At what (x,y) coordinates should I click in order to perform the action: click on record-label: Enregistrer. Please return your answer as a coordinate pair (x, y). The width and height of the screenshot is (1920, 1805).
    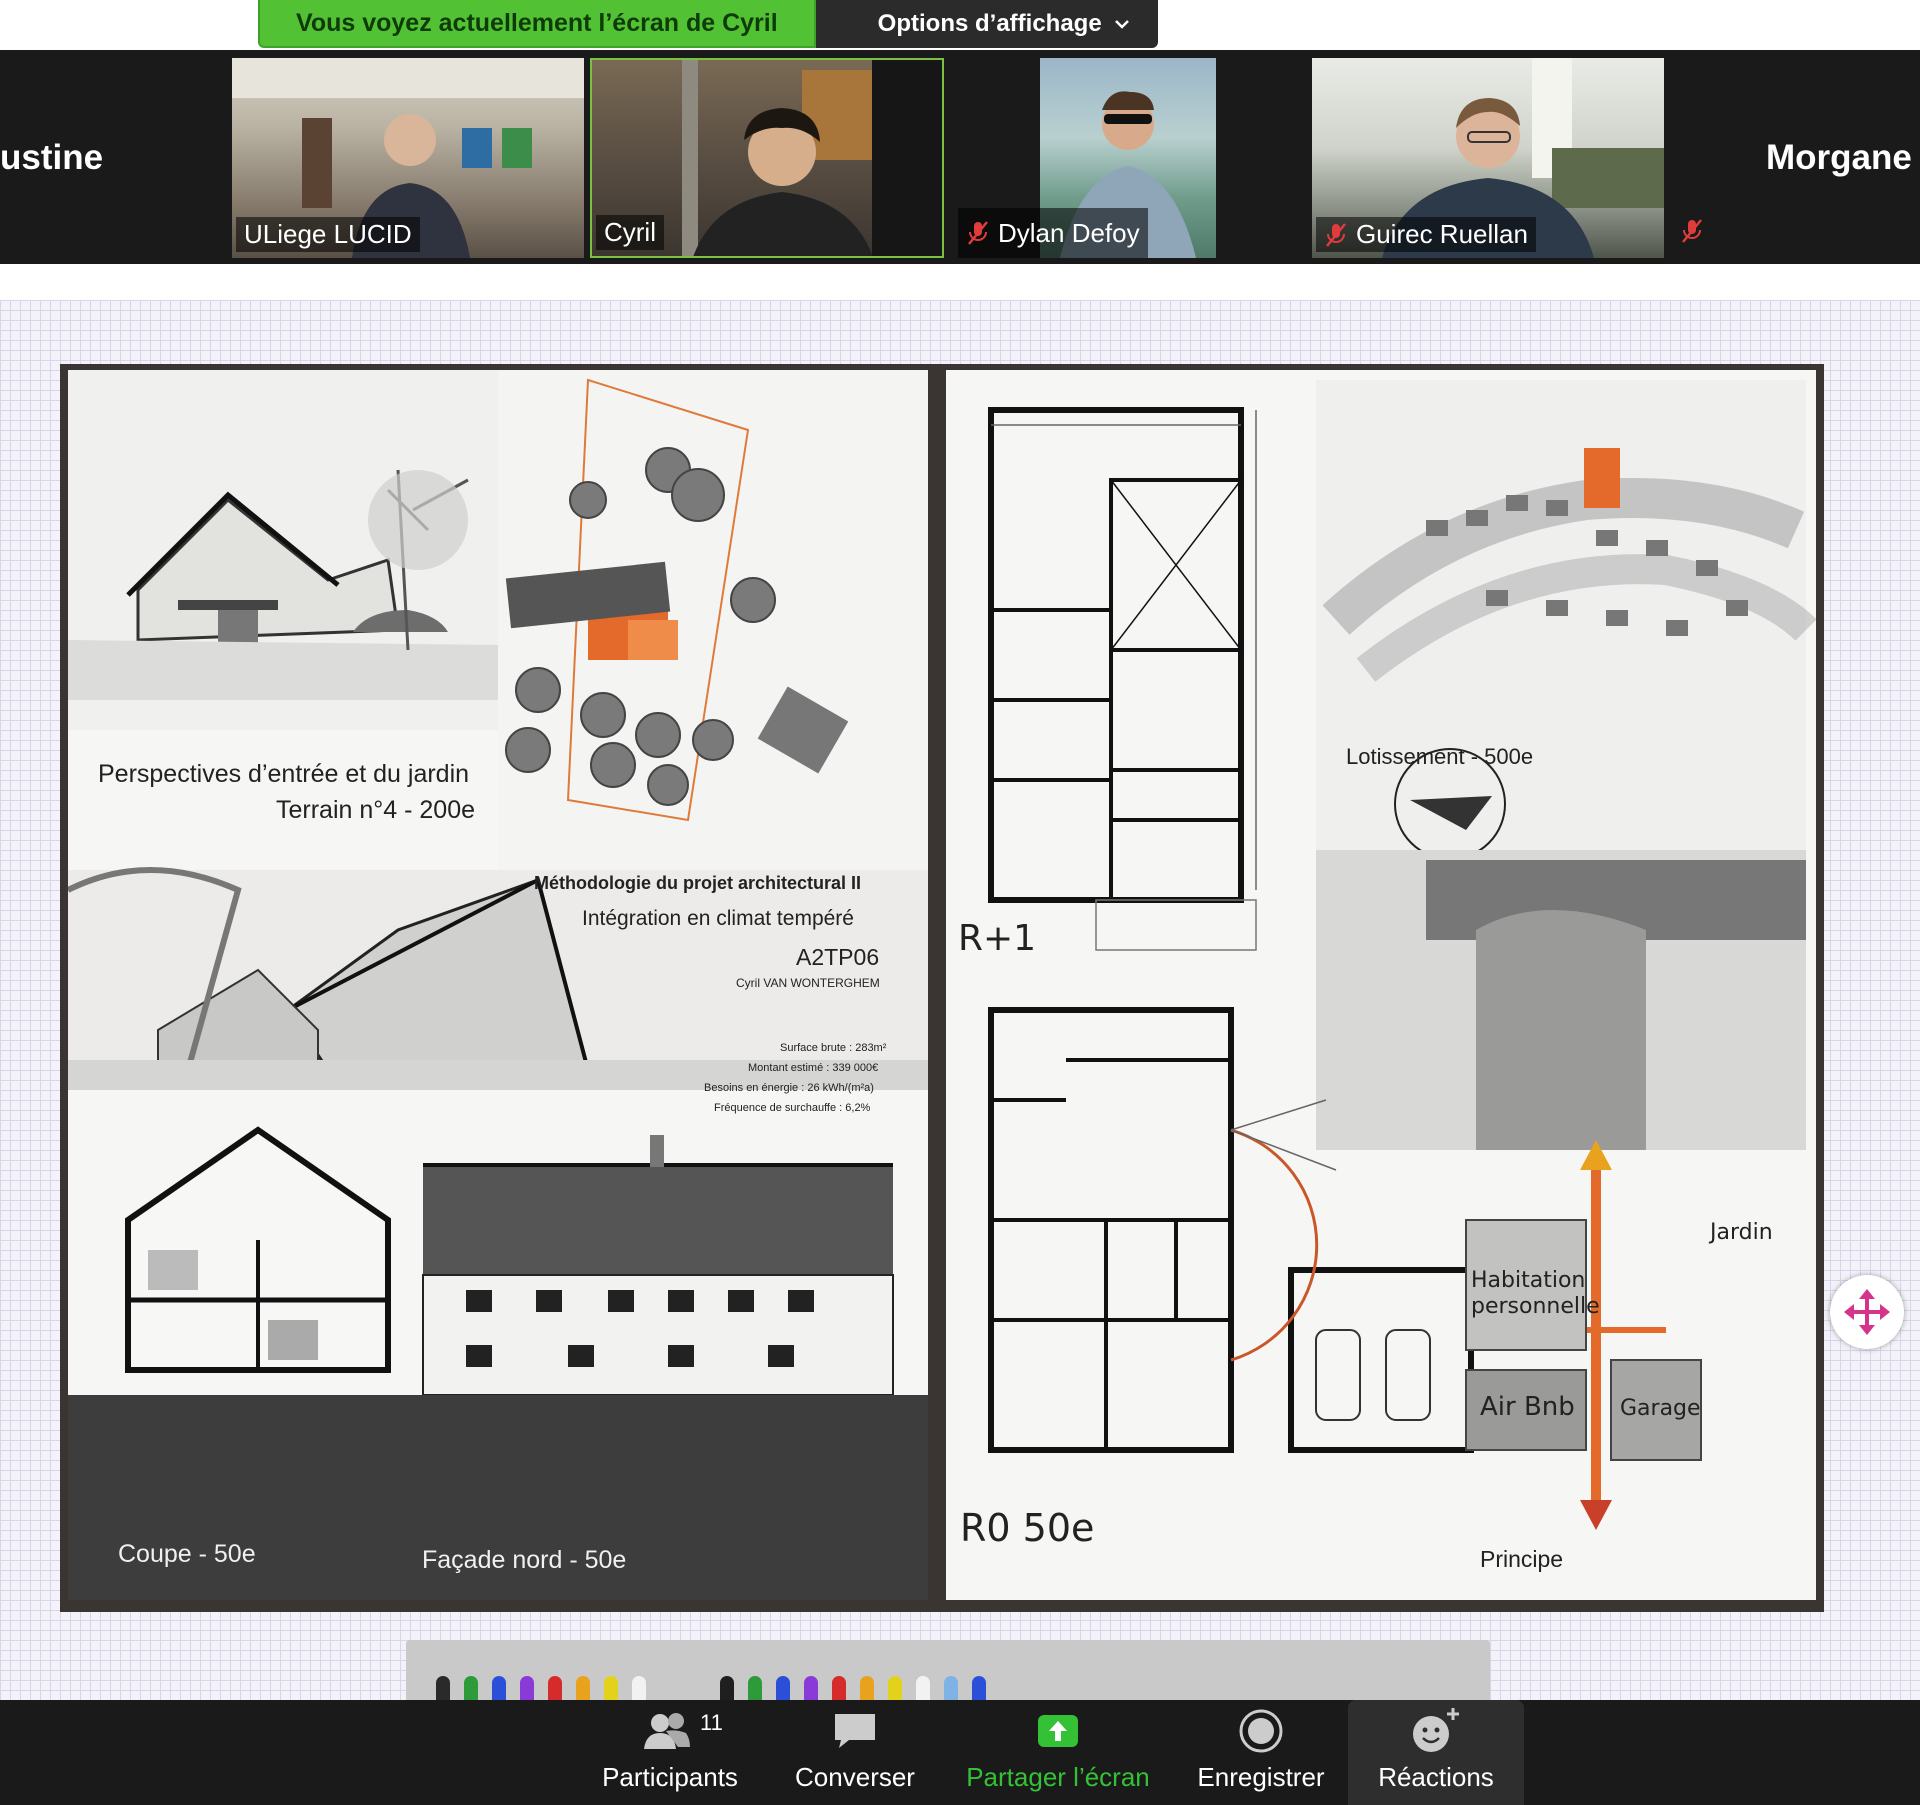
    Looking at the image, I should click on (1261, 1777).